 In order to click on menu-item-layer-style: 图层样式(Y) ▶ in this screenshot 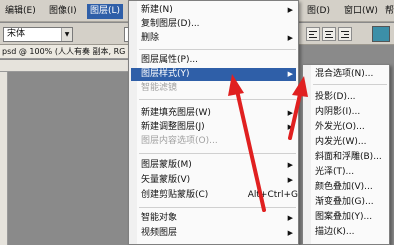, I will do `click(213, 74)`.